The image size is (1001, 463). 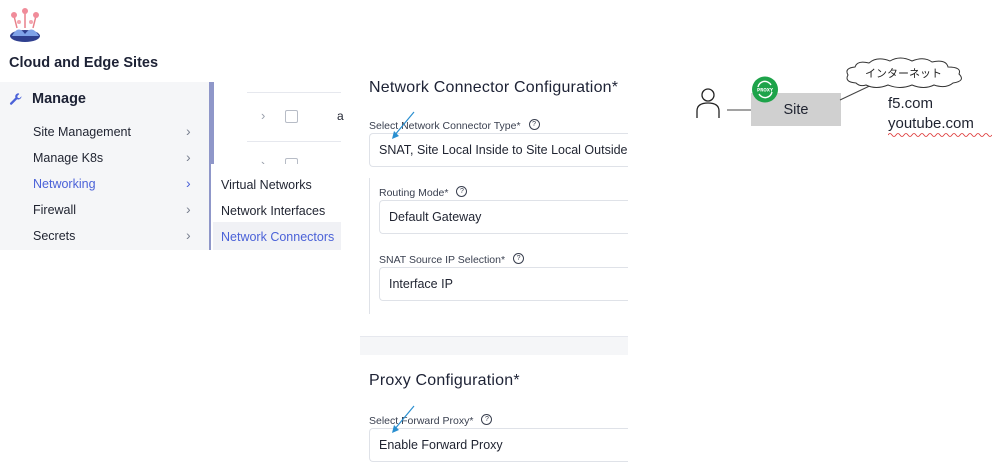 I want to click on snat-source-value: Interface IP, so click(x=421, y=284).